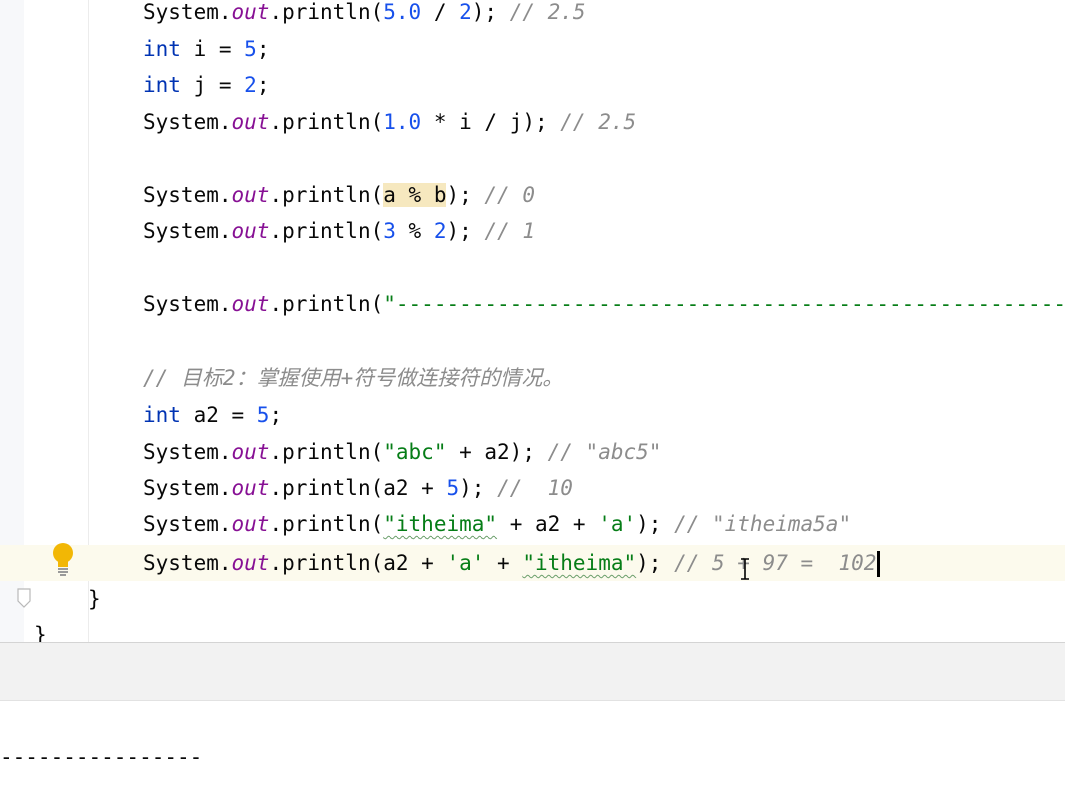 The width and height of the screenshot is (1065, 794). Describe the element at coordinates (503, 563) in the screenshot. I see `code-token: +` at that location.